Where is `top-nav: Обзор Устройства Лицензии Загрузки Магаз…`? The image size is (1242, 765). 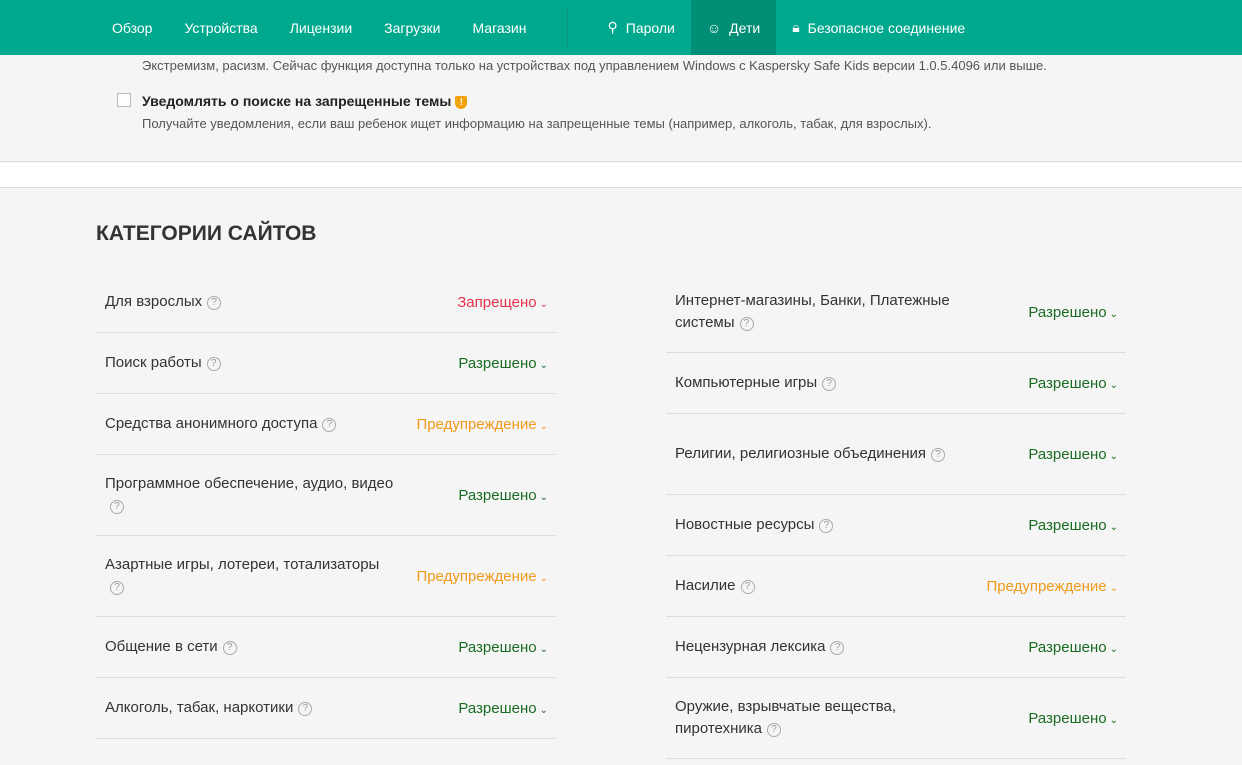
top-nav: Обзор Устройства Лицензии Загрузки Магаз… is located at coordinates (621, 27).